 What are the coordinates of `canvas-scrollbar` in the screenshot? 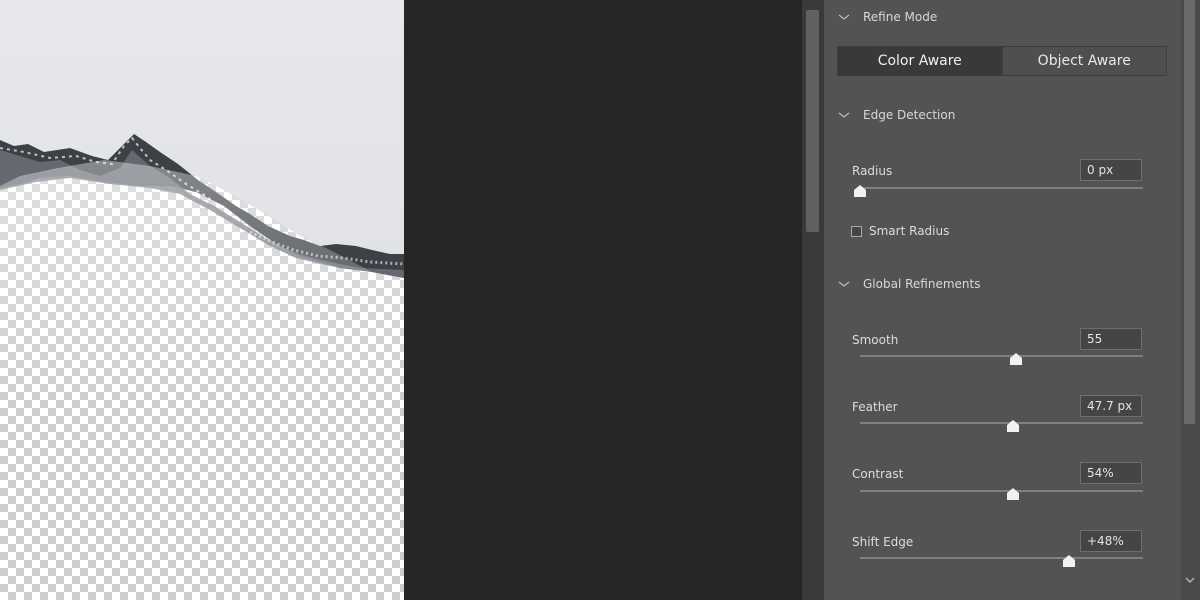 It's located at (813, 300).